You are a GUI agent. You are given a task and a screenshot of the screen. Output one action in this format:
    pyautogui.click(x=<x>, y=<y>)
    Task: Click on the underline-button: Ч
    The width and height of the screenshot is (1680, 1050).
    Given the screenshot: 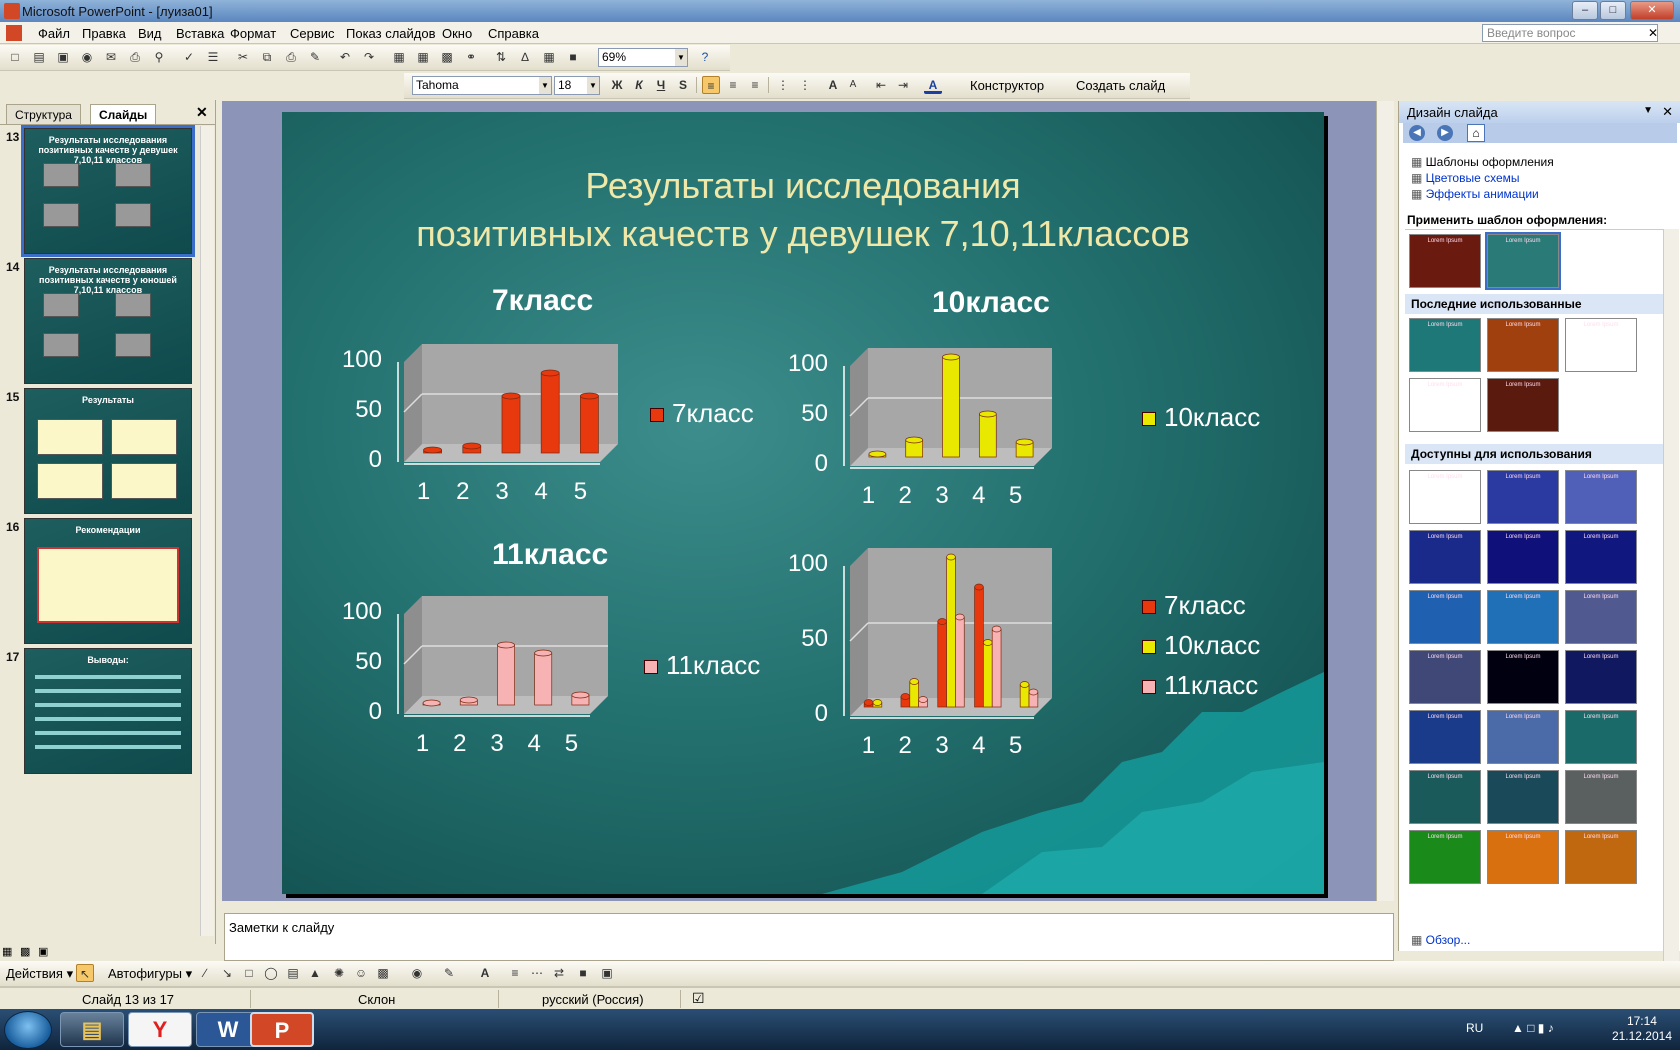 What is the action you would take?
    pyautogui.click(x=661, y=85)
    